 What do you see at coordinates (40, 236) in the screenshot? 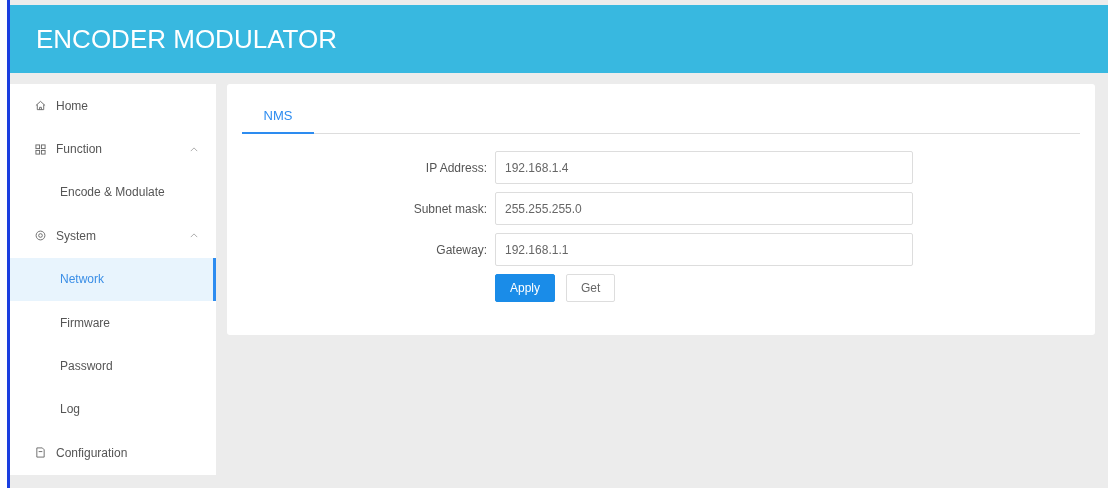
I see `settings-icon` at bounding box center [40, 236].